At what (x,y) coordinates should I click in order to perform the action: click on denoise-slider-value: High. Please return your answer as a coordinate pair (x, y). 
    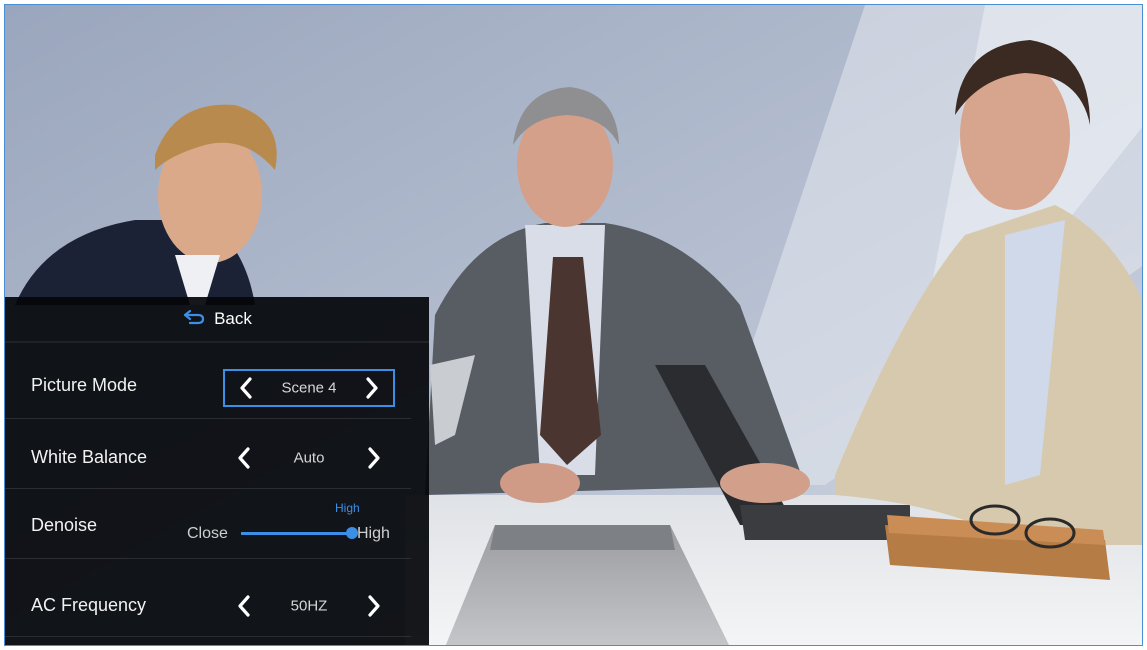
    Looking at the image, I should click on (347, 508).